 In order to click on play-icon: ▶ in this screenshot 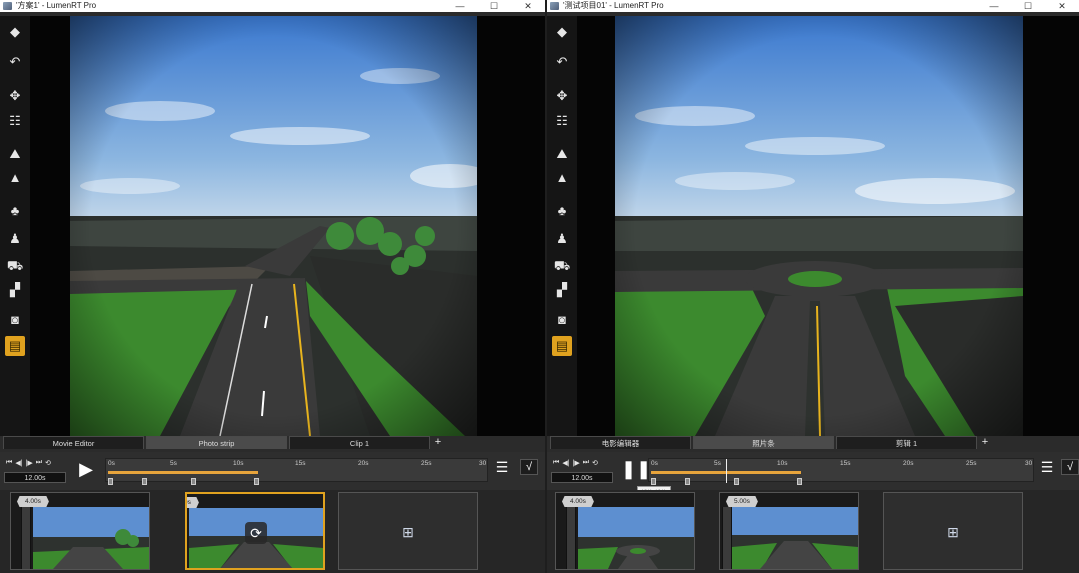, I will do `click(86, 469)`.